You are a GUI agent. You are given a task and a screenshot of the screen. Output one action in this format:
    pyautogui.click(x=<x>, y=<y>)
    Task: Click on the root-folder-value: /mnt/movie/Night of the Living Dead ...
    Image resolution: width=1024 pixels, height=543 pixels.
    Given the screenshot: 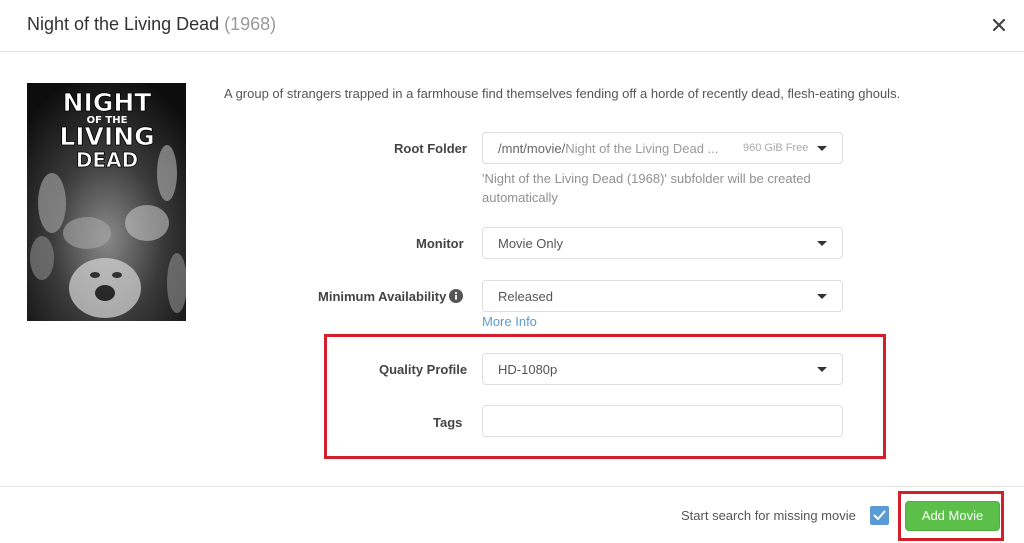 What is the action you would take?
    pyautogui.click(x=608, y=148)
    